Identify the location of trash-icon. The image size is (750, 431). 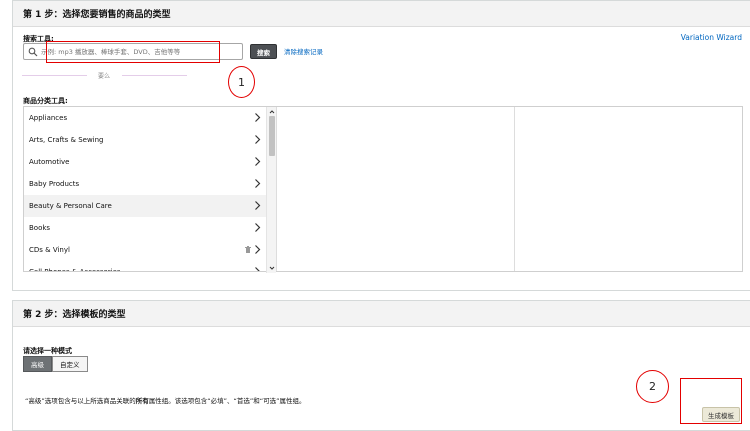
(248, 249).